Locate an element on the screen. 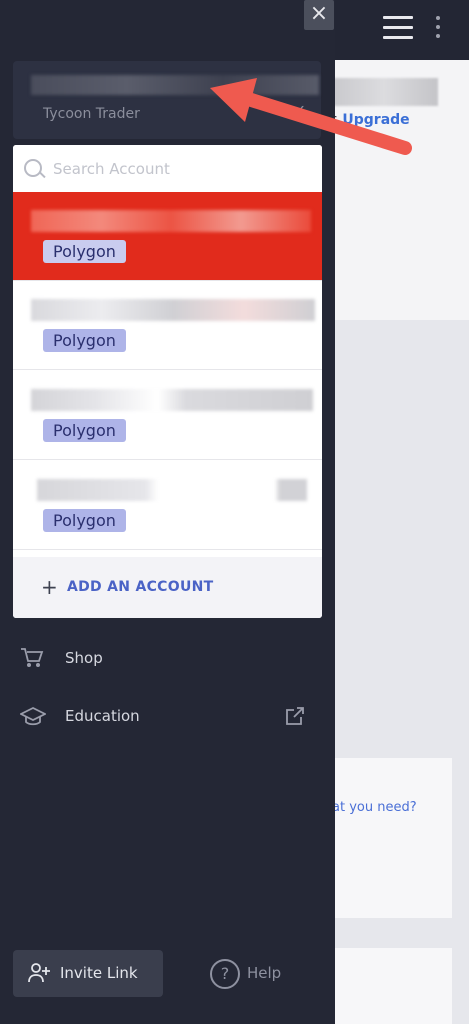  more-options-icon is located at coordinates (438, 28).